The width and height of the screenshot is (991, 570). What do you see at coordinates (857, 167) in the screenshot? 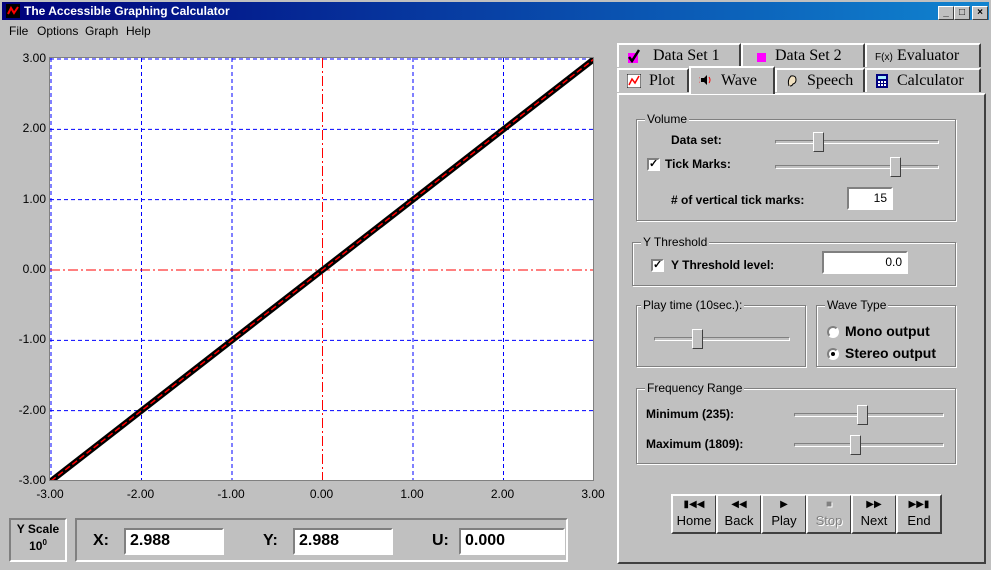
I see `tick-marks-volume-track` at bounding box center [857, 167].